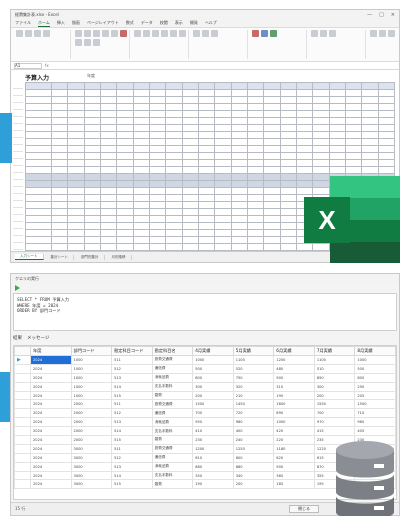  I want to click on align-right-icon, so click(155, 33).